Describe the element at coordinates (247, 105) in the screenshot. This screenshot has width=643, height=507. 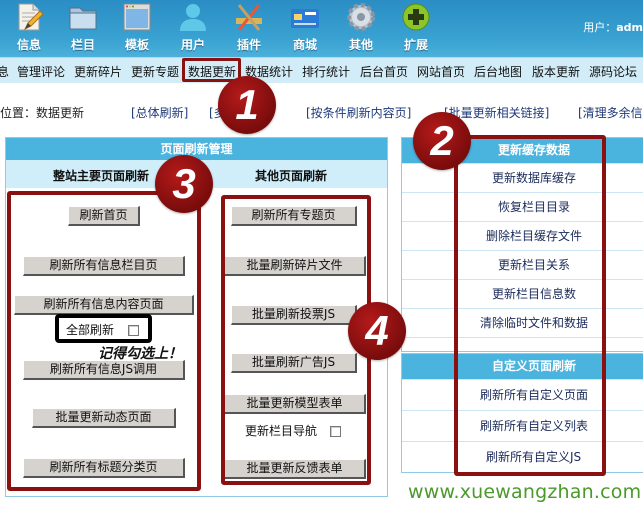
I see `step-badge-1: 1` at that location.